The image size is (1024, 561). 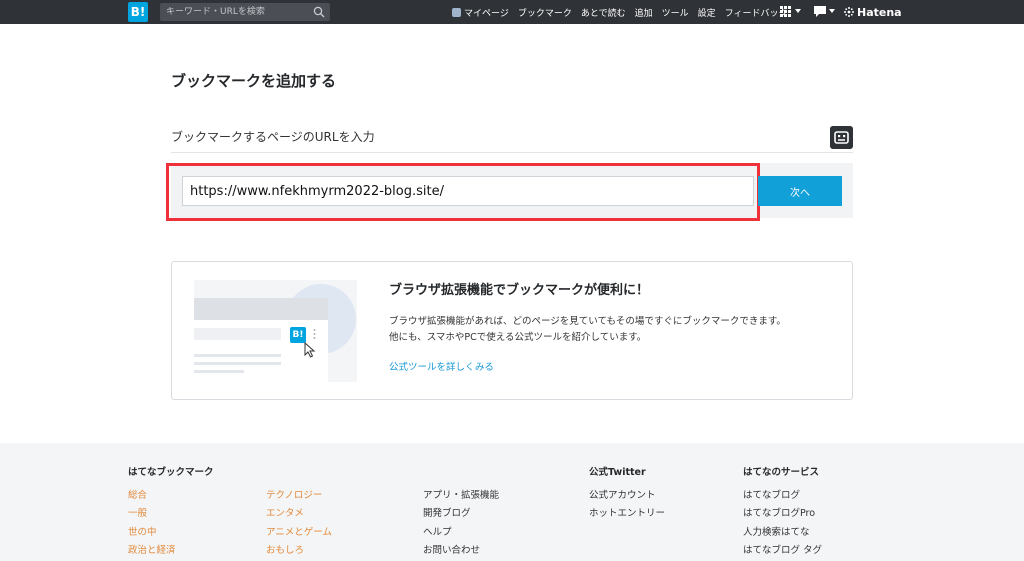 I want to click on footer-link-hatena-blog-pro: はてなブログPro, so click(x=779, y=512).